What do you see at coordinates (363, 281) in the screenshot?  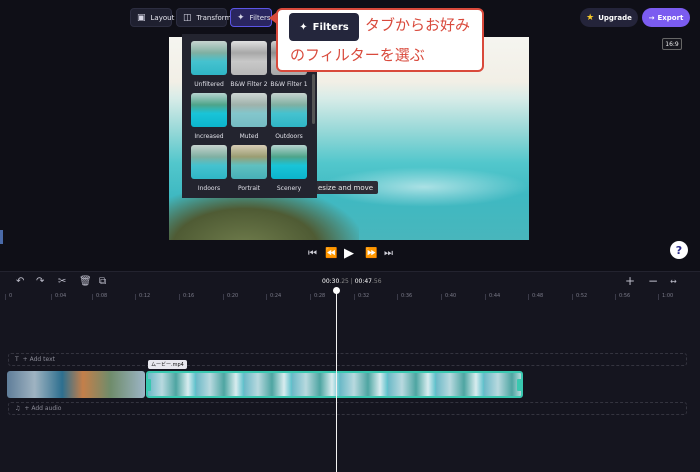 I see `total-time: 00:47` at bounding box center [363, 281].